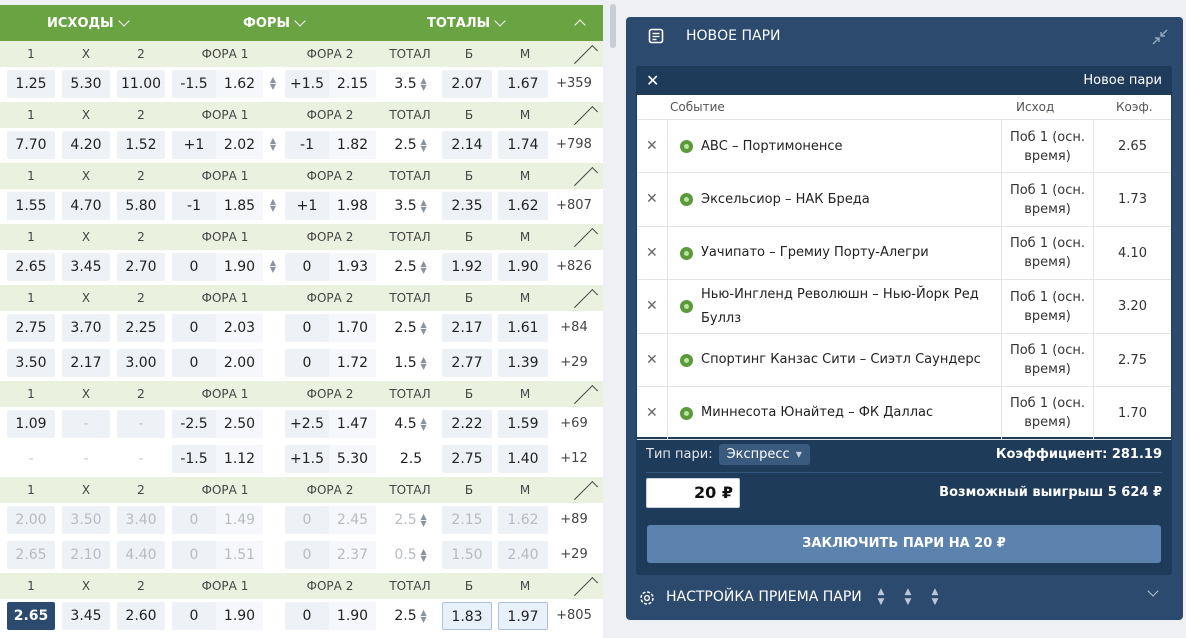 This screenshot has height=638, width=1186. Describe the element at coordinates (217, 206) in the screenshot. I see `handicap1-cell: -1 1.85` at that location.